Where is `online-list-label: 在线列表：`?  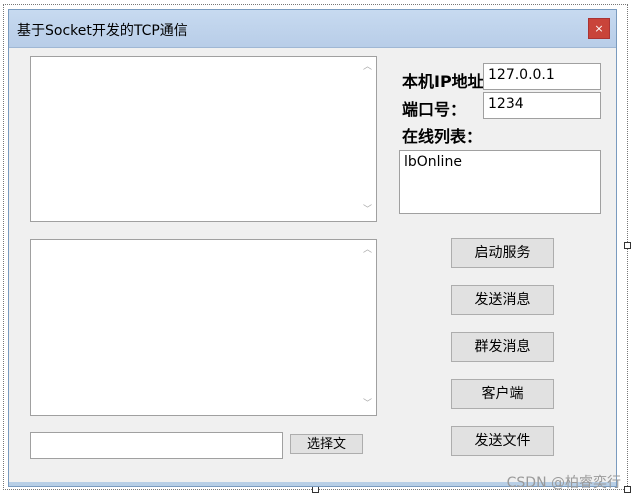 online-list-label: 在线列表： is located at coordinates (442, 136).